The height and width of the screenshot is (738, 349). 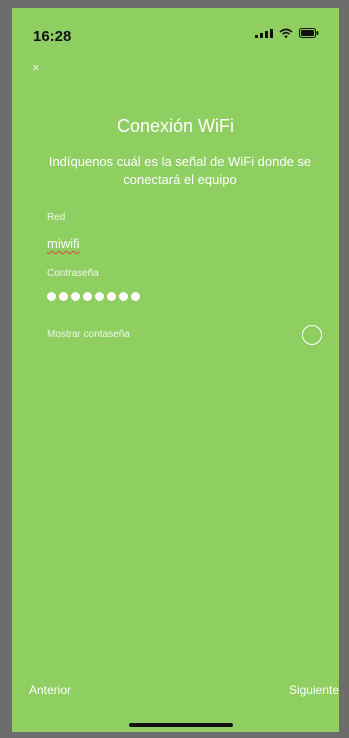 I want to click on frame-bottom-border, so click(x=174, y=735).